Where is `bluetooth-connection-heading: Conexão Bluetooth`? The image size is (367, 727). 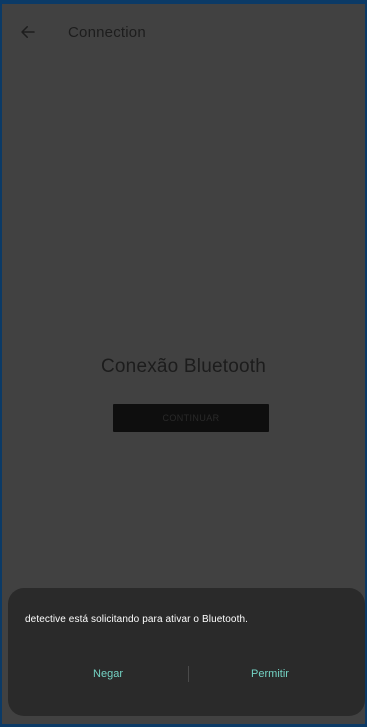
bluetooth-connection-heading: Conexão Bluetooth is located at coordinates (183, 366).